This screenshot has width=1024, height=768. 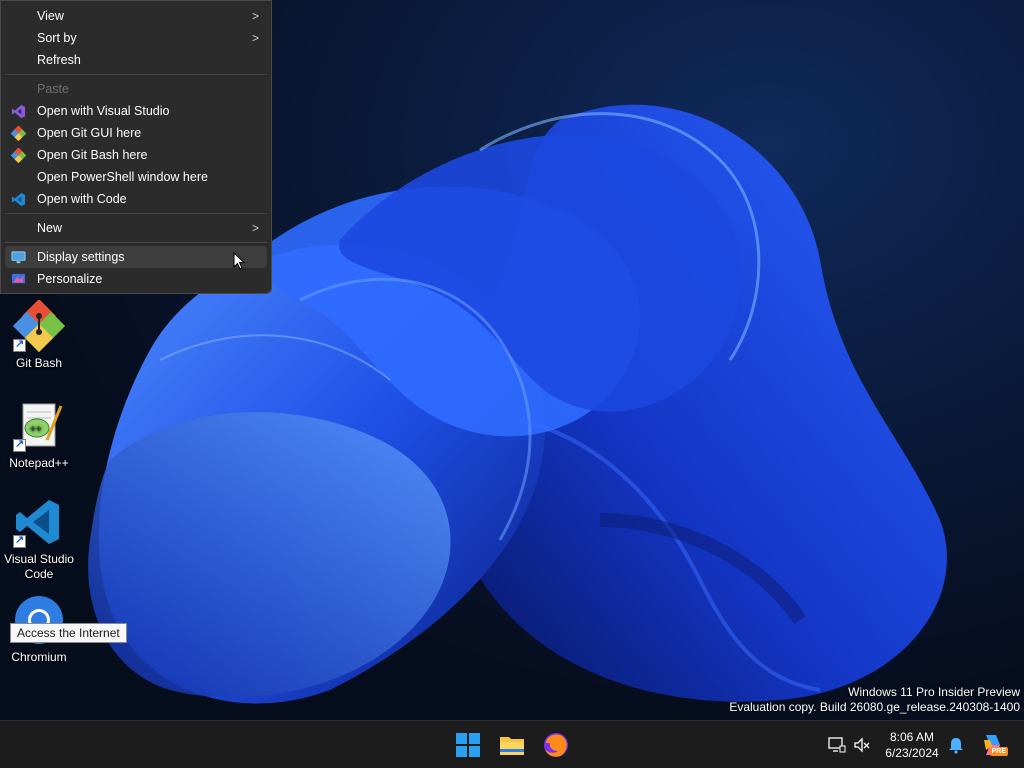 I want to click on notification-bell-icon, so click(x=956, y=745).